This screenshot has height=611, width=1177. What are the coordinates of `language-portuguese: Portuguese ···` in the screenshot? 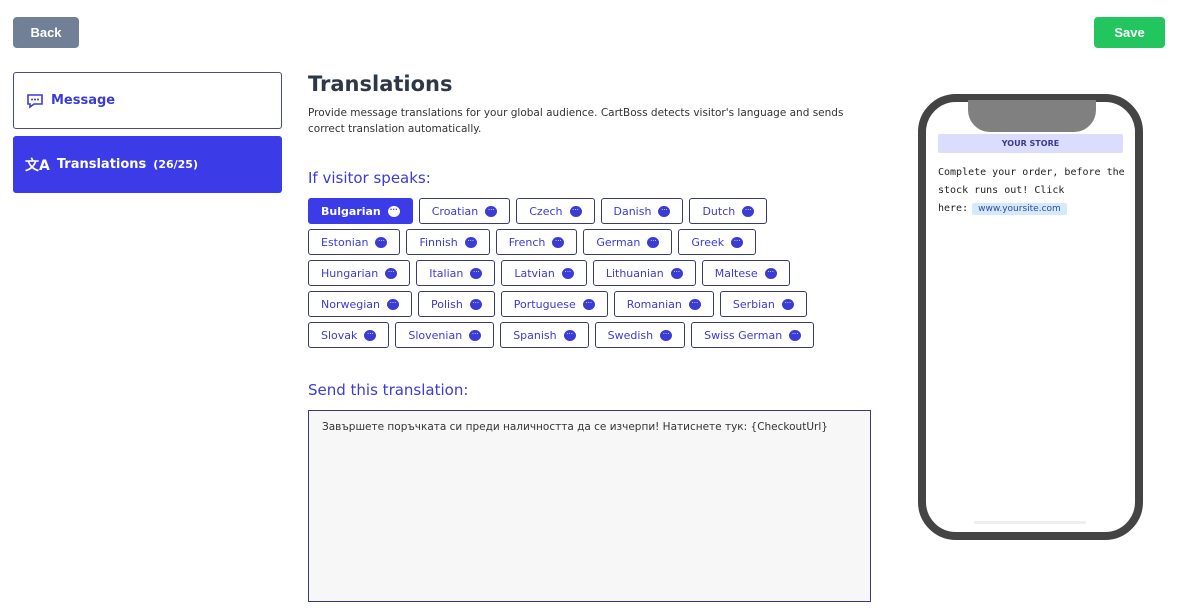 It's located at (554, 304).